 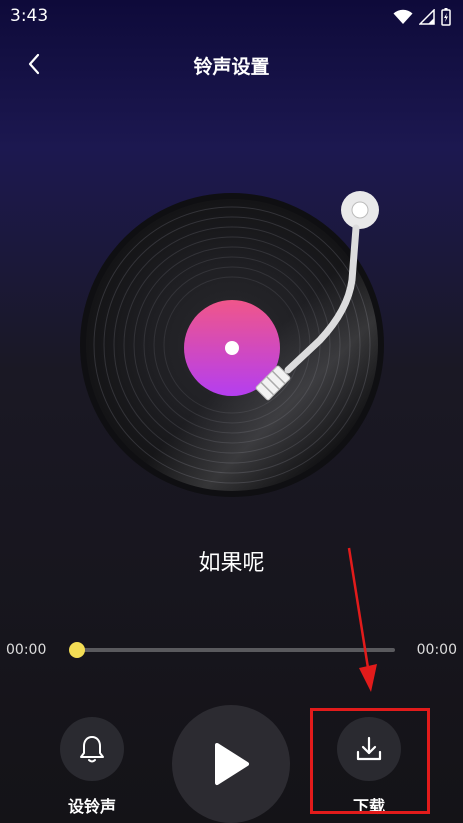 I want to click on status-time: 3:43, so click(x=29, y=16).